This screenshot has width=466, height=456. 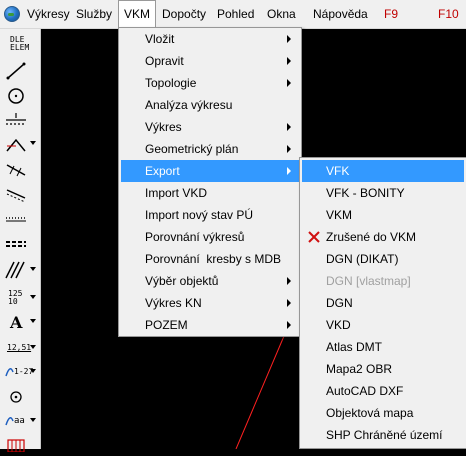 What do you see at coordinates (235, 14) in the screenshot?
I see `menu-pohled: Pohled` at bounding box center [235, 14].